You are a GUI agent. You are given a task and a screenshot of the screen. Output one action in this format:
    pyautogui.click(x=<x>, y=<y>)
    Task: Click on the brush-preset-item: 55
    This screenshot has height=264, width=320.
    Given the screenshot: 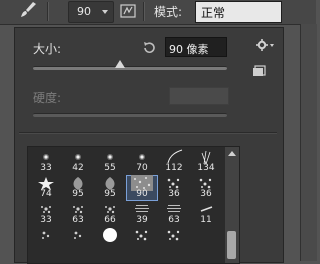 What is the action you would take?
    pyautogui.click(x=110, y=162)
    